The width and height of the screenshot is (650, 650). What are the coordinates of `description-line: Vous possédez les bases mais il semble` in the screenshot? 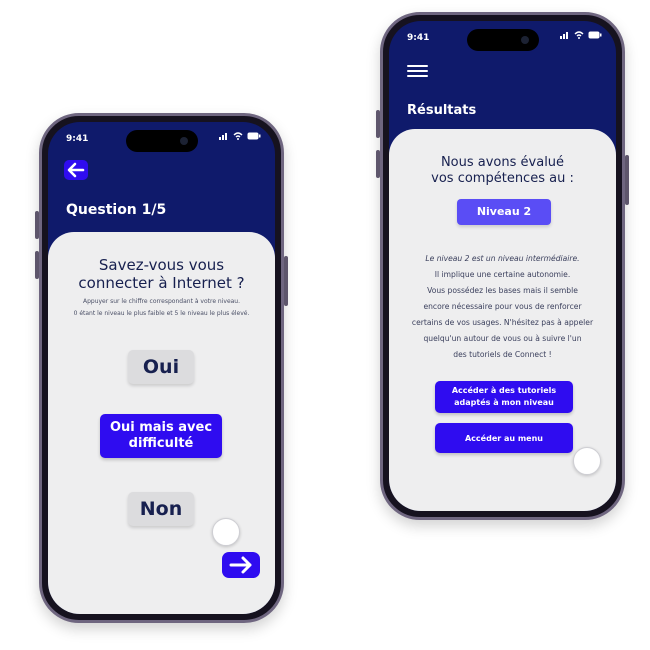 It's located at (502, 290).